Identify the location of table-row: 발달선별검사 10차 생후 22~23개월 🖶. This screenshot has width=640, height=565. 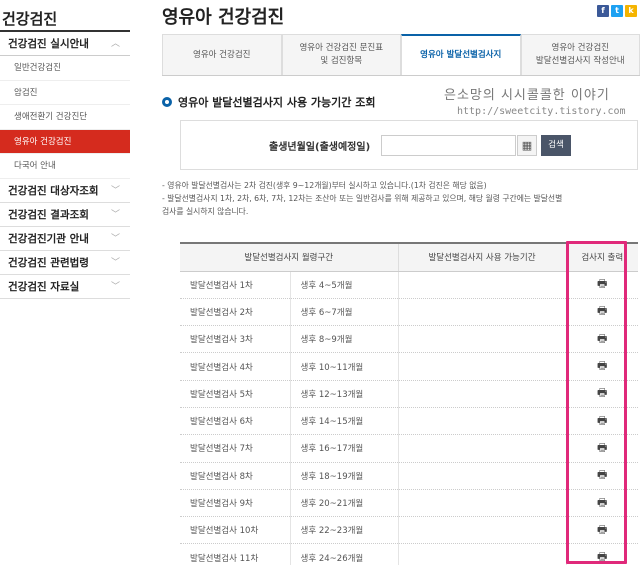
(409, 530).